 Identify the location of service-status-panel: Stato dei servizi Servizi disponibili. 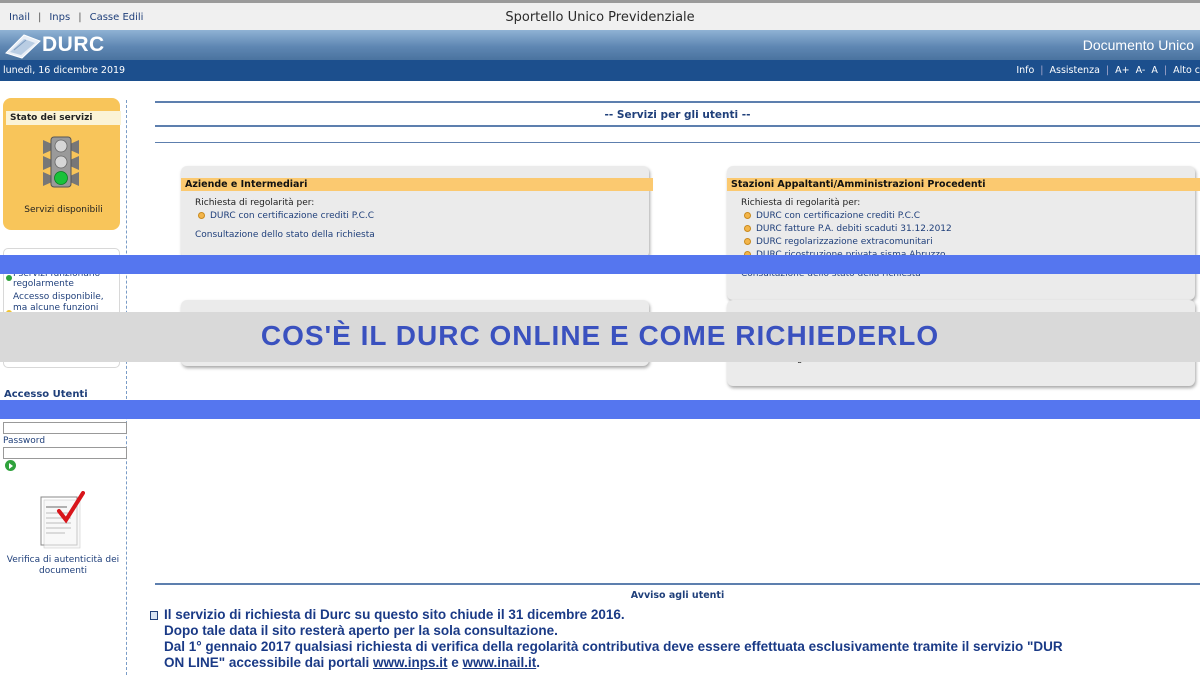
(62, 164).